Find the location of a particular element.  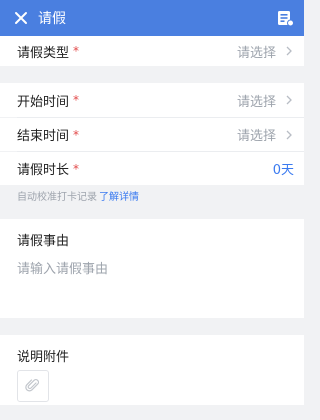

learn-more-link: 了解详情 is located at coordinates (119, 197).